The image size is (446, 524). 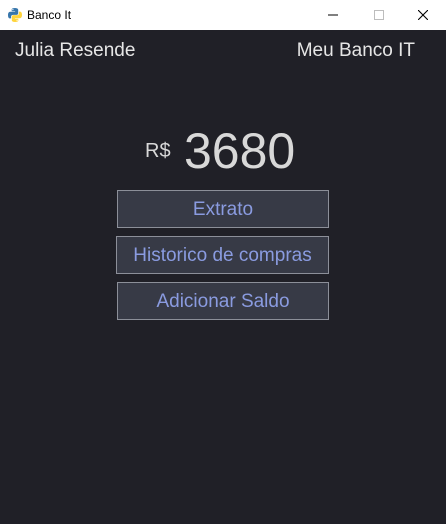 What do you see at coordinates (158, 151) in the screenshot?
I see `currency-symbol: R$` at bounding box center [158, 151].